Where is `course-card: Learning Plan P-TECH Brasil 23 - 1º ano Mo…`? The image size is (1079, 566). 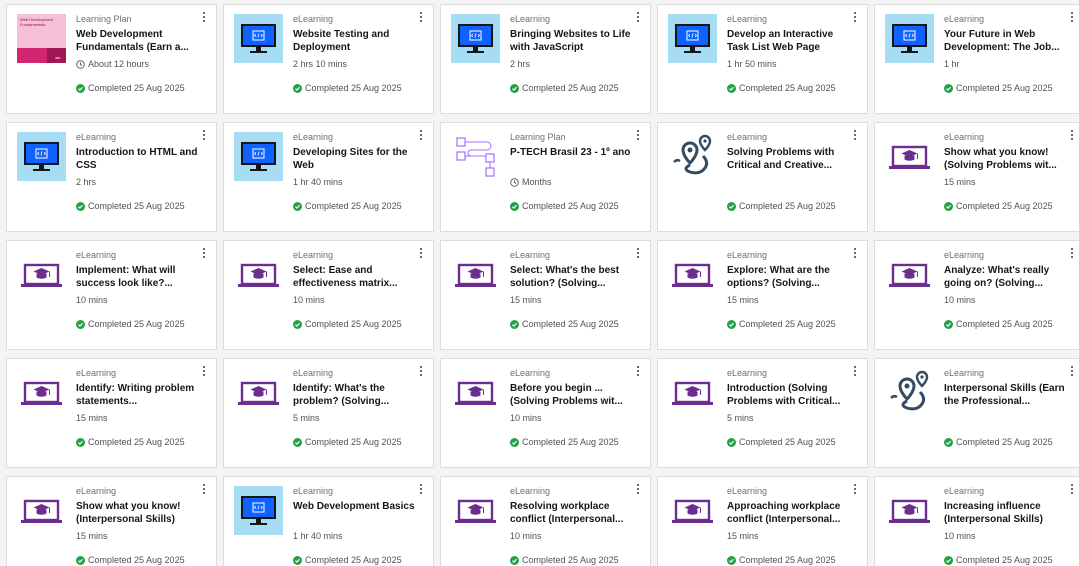 course-card: Learning Plan P-TECH Brasil 23 - 1º ano Mo… is located at coordinates (545, 177).